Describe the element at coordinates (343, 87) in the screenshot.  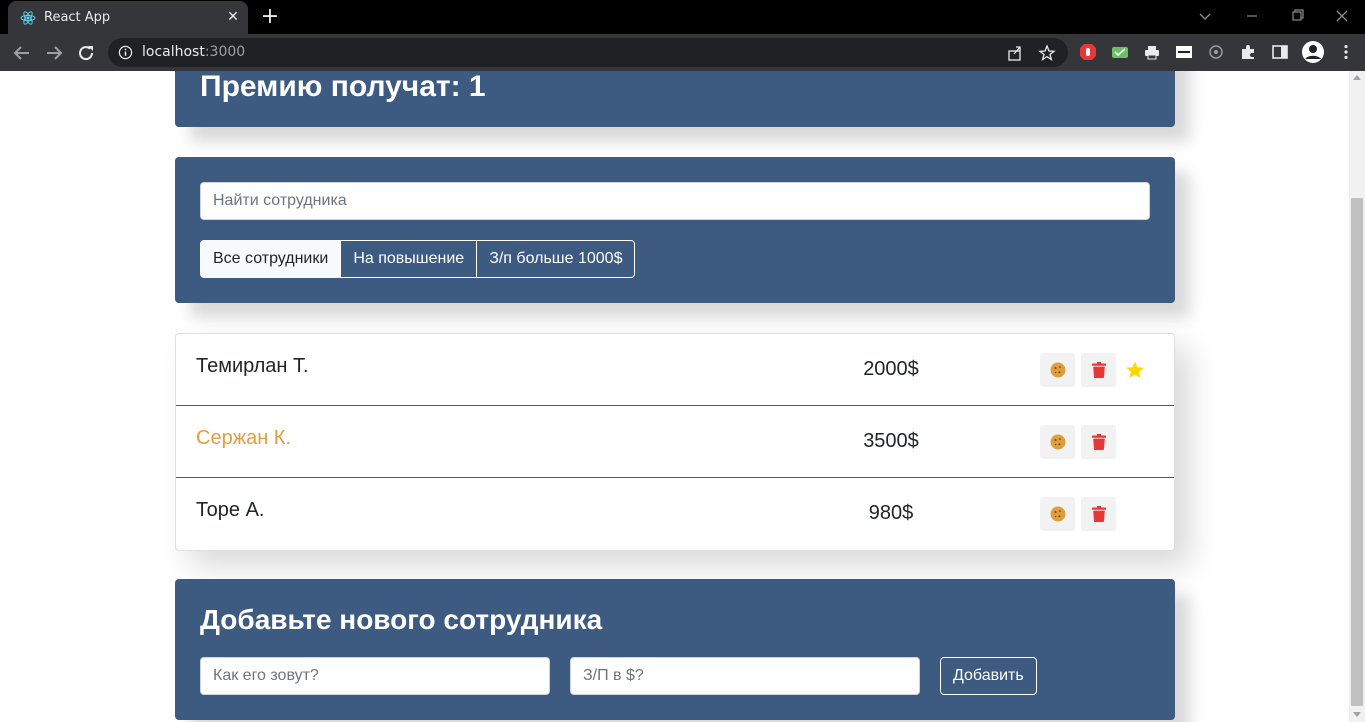
I see `bonus-count-heading: Премию получат: 1` at that location.